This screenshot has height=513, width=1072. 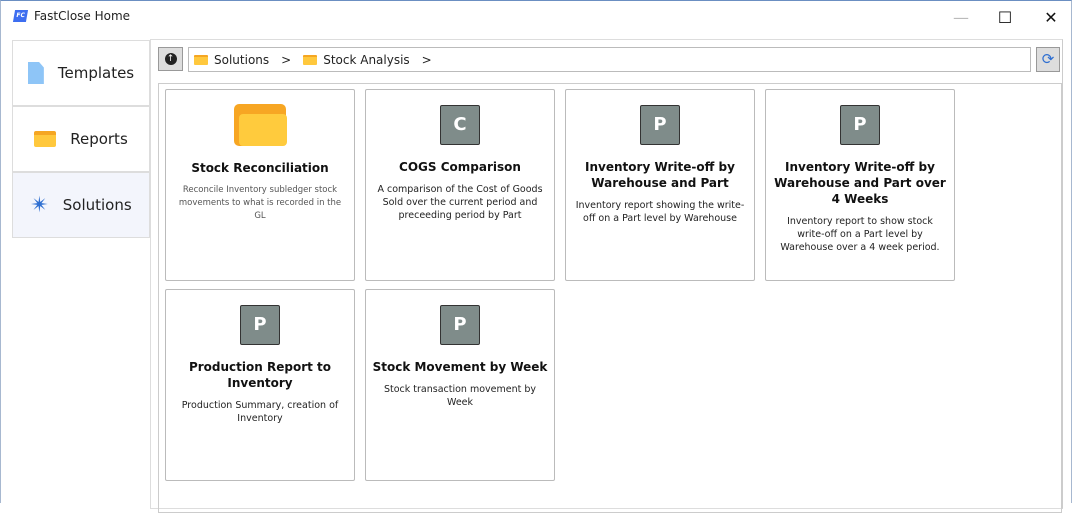 What do you see at coordinates (460, 396) in the screenshot?
I see `card-description: Stock transaction movement by Week` at bounding box center [460, 396].